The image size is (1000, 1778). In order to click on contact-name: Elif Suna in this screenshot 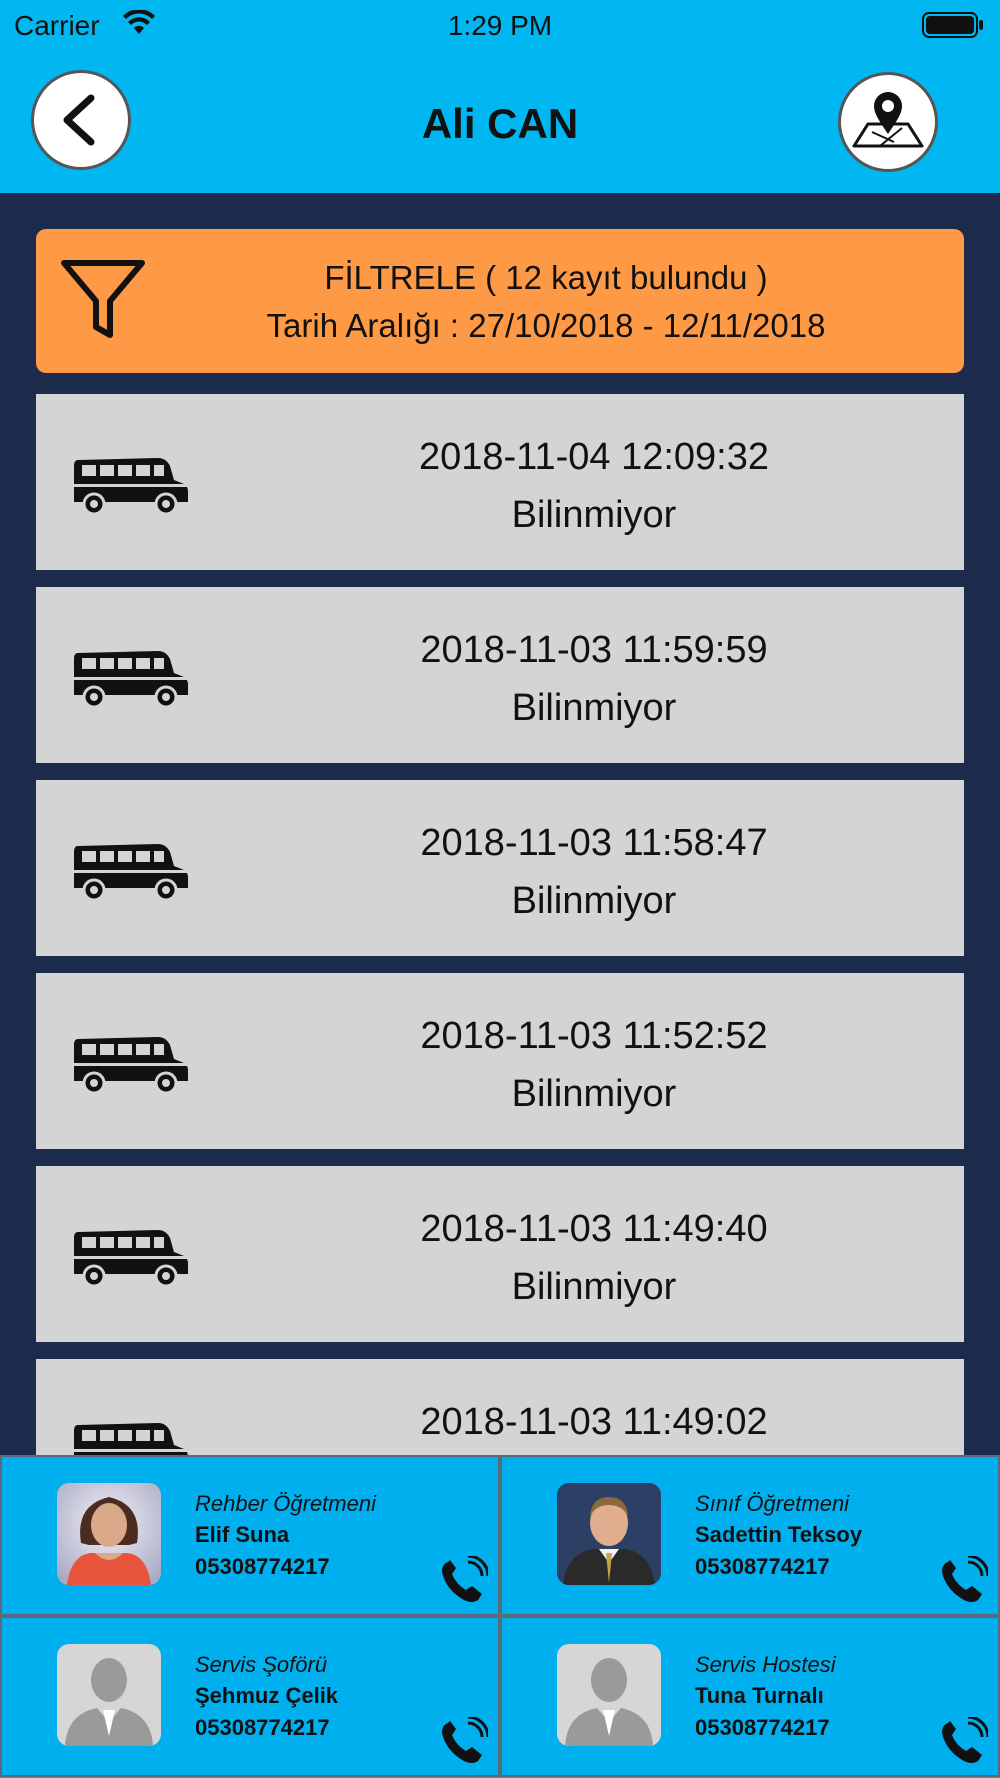, I will do `click(242, 1534)`.